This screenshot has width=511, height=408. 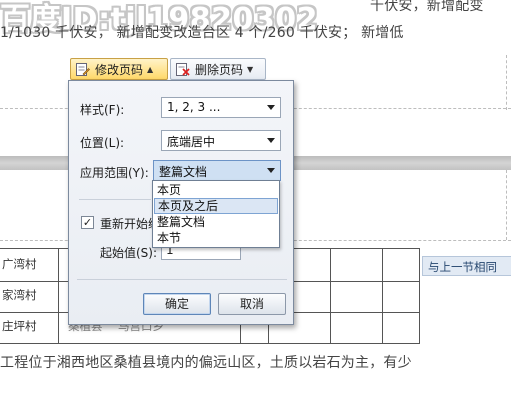 What do you see at coordinates (216, 206) in the screenshot?
I see `scope-option-hovered: 本页及之后` at bounding box center [216, 206].